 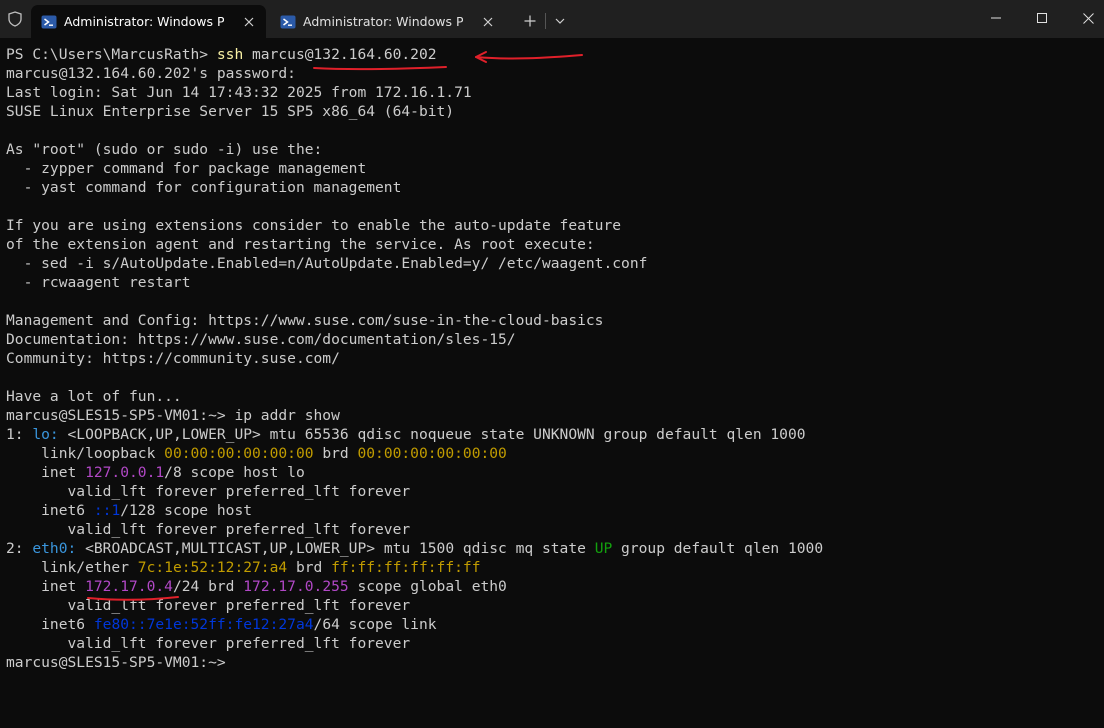 What do you see at coordinates (85, 453) in the screenshot?
I see `terminal-text: link/loopback` at bounding box center [85, 453].